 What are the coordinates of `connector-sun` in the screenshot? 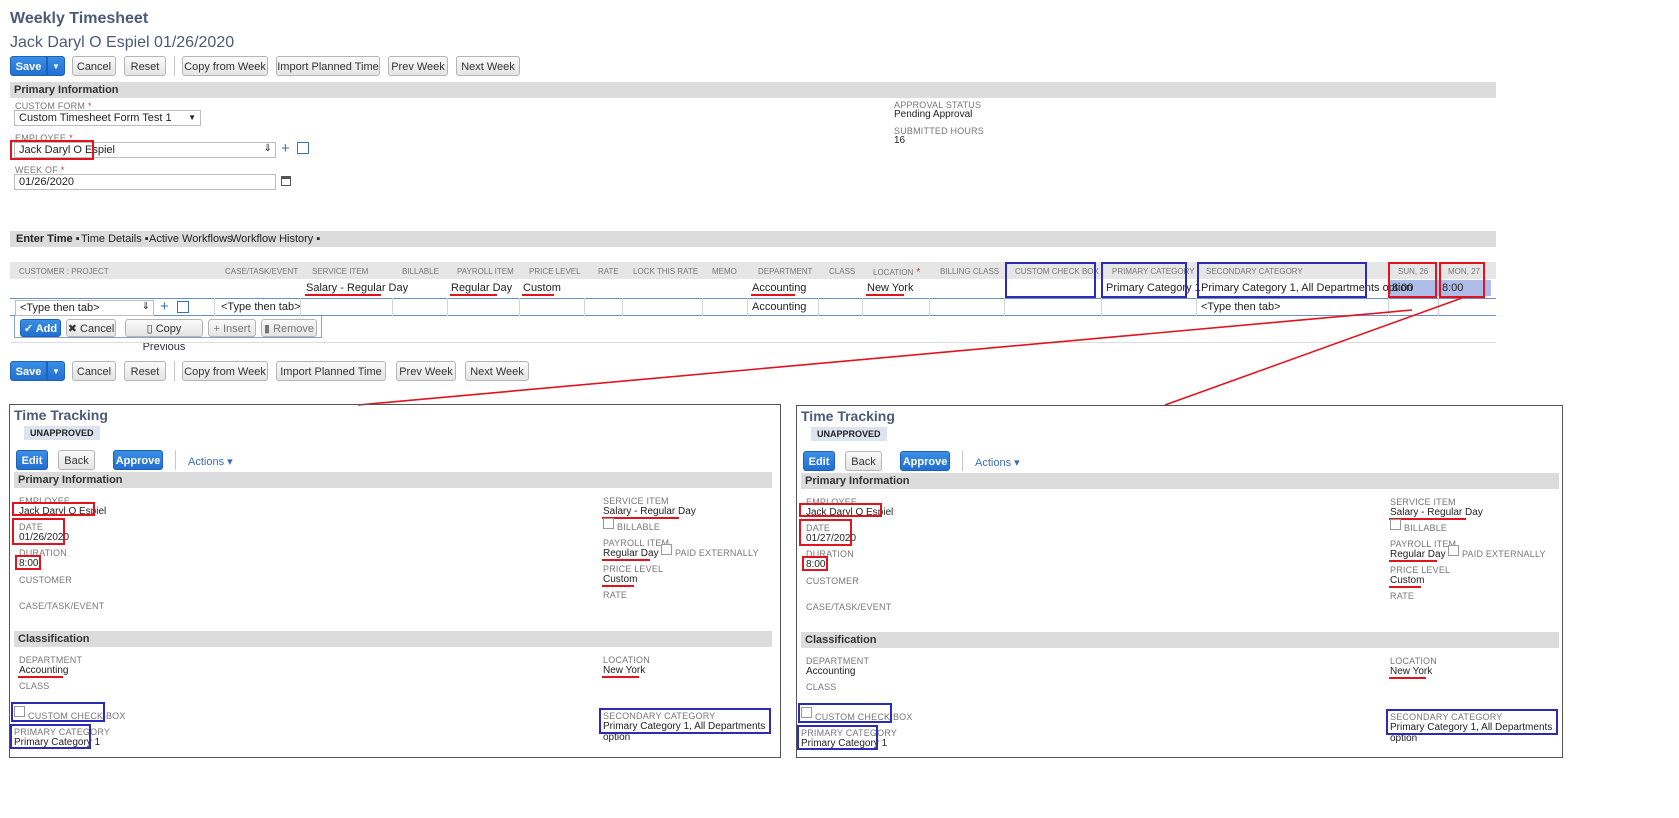 It's located at (885, 357).